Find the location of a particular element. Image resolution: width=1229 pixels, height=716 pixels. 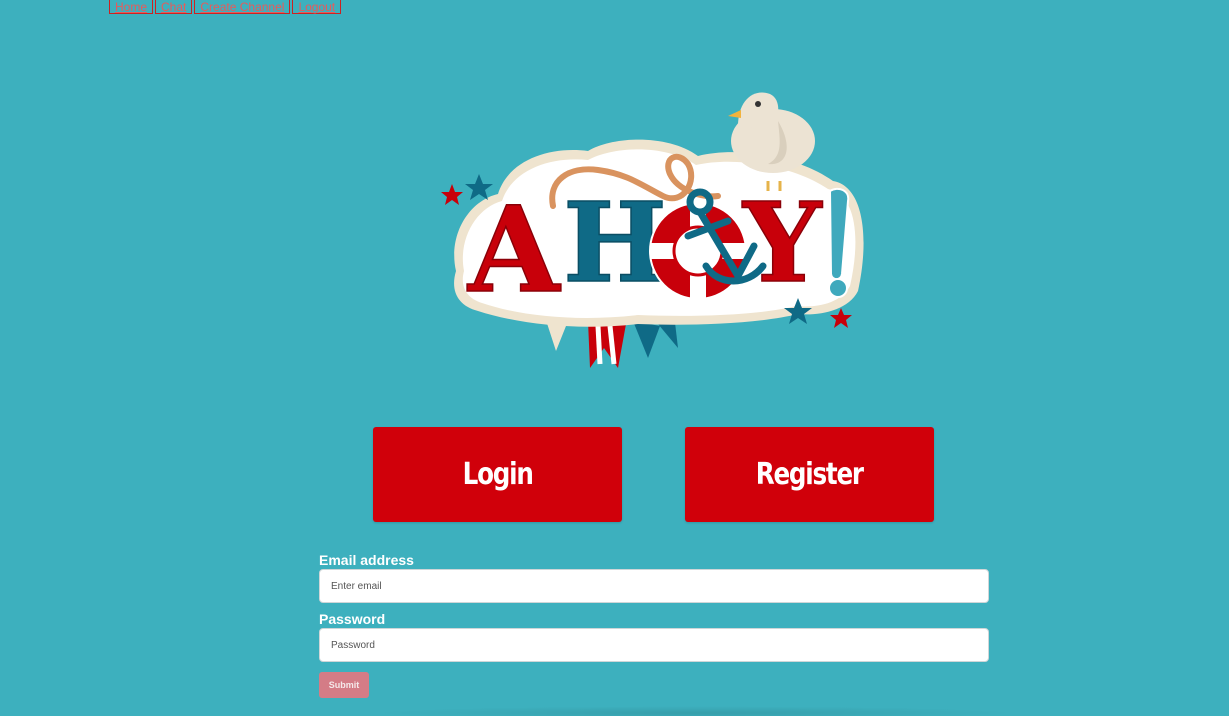

bottom-shadow is located at coordinates (695, 711).